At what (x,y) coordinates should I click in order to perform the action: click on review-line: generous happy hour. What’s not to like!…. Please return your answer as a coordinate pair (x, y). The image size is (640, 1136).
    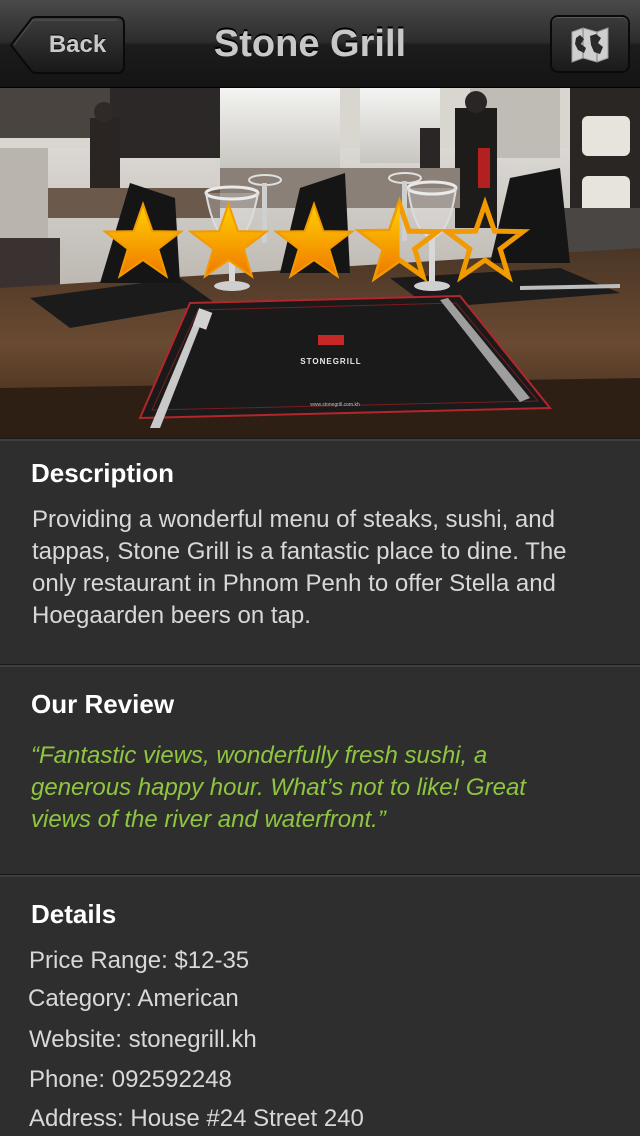
    Looking at the image, I should click on (278, 787).